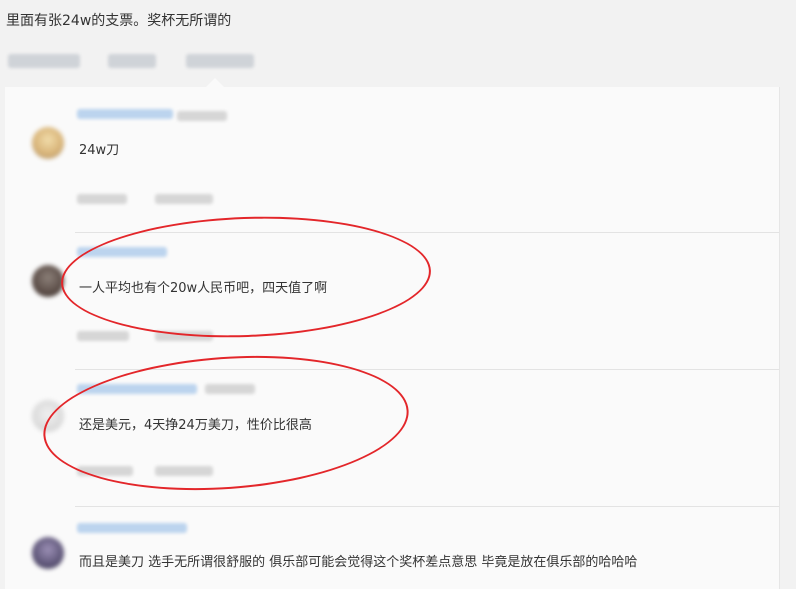 This screenshot has width=796, height=589. What do you see at coordinates (788, 338) in the screenshot?
I see `right-edge` at bounding box center [788, 338].